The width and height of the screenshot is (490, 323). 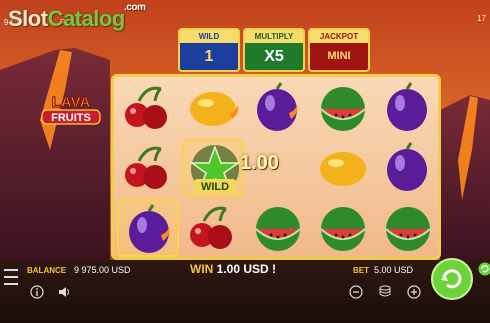 I want to click on logo-line2: FRUITS, so click(x=71, y=118).